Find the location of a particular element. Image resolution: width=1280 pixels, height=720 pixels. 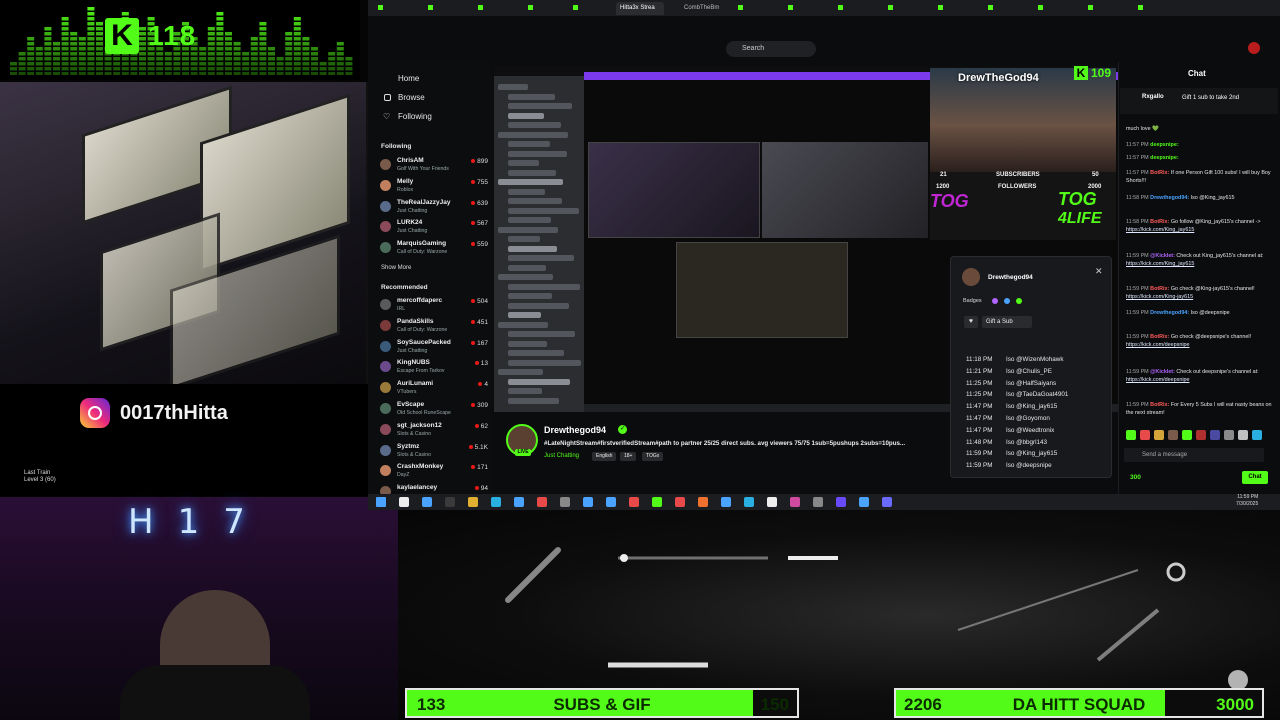

channel-item: KingNUBS Escape From Tarkov 13 is located at coordinates (434, 367).